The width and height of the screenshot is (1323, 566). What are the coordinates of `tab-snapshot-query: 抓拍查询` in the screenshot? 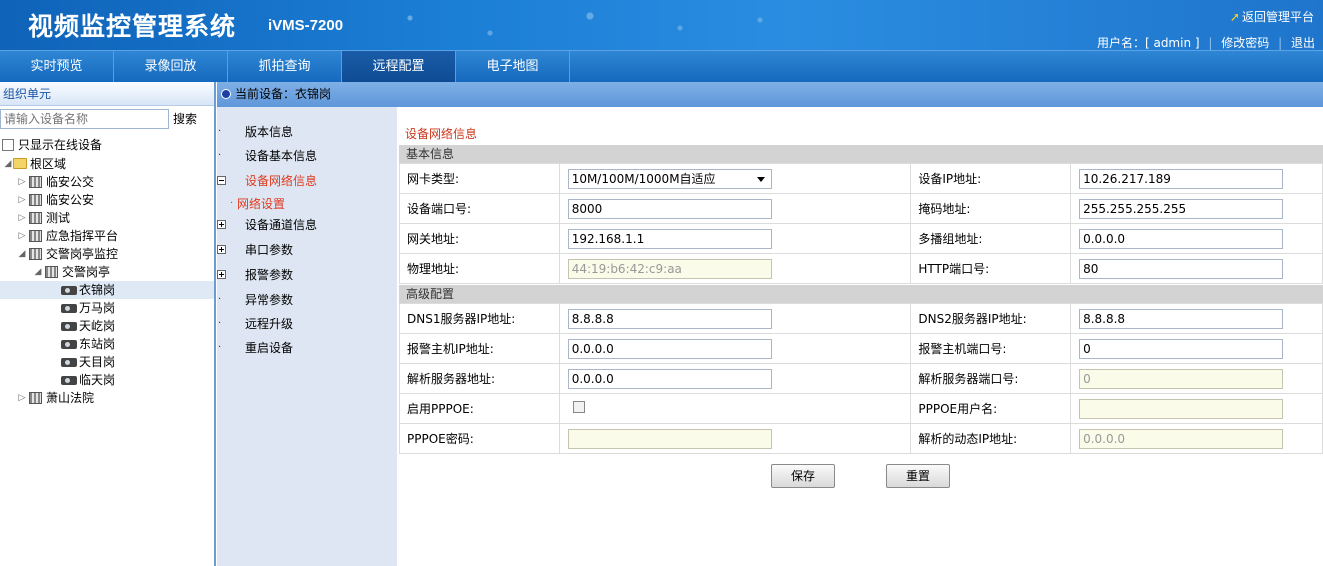 It's located at (285, 66).